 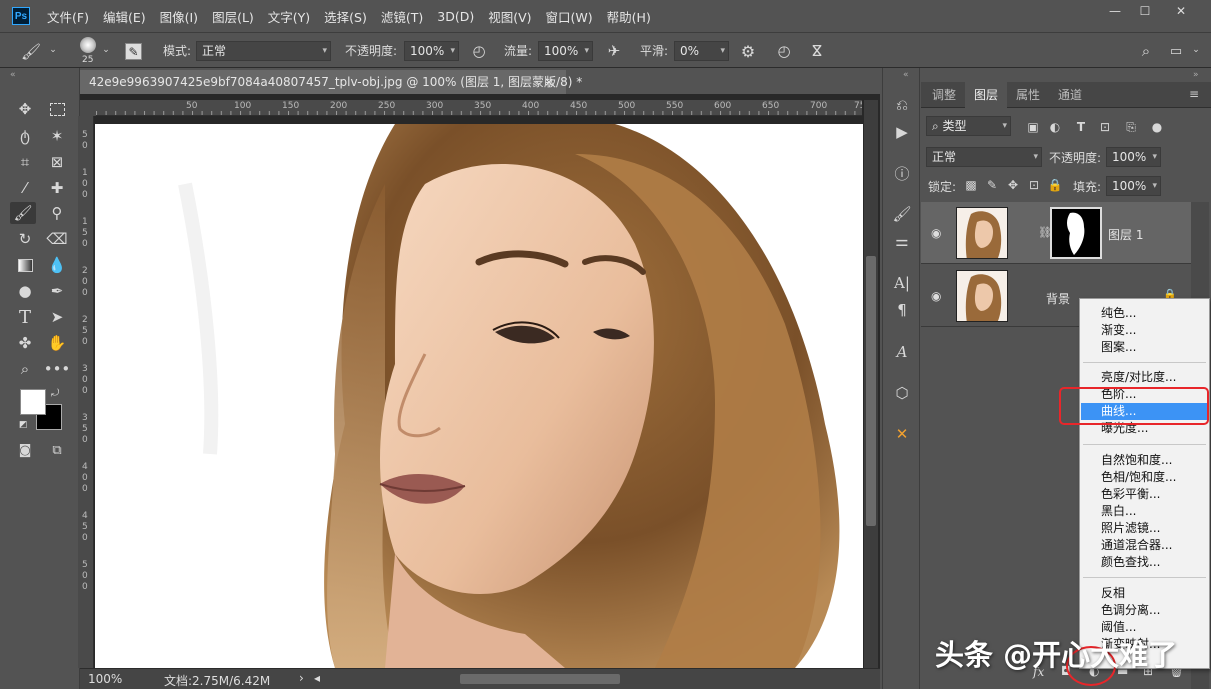 I want to click on filter-pixel-icon: ▣, so click(x=1033, y=127).